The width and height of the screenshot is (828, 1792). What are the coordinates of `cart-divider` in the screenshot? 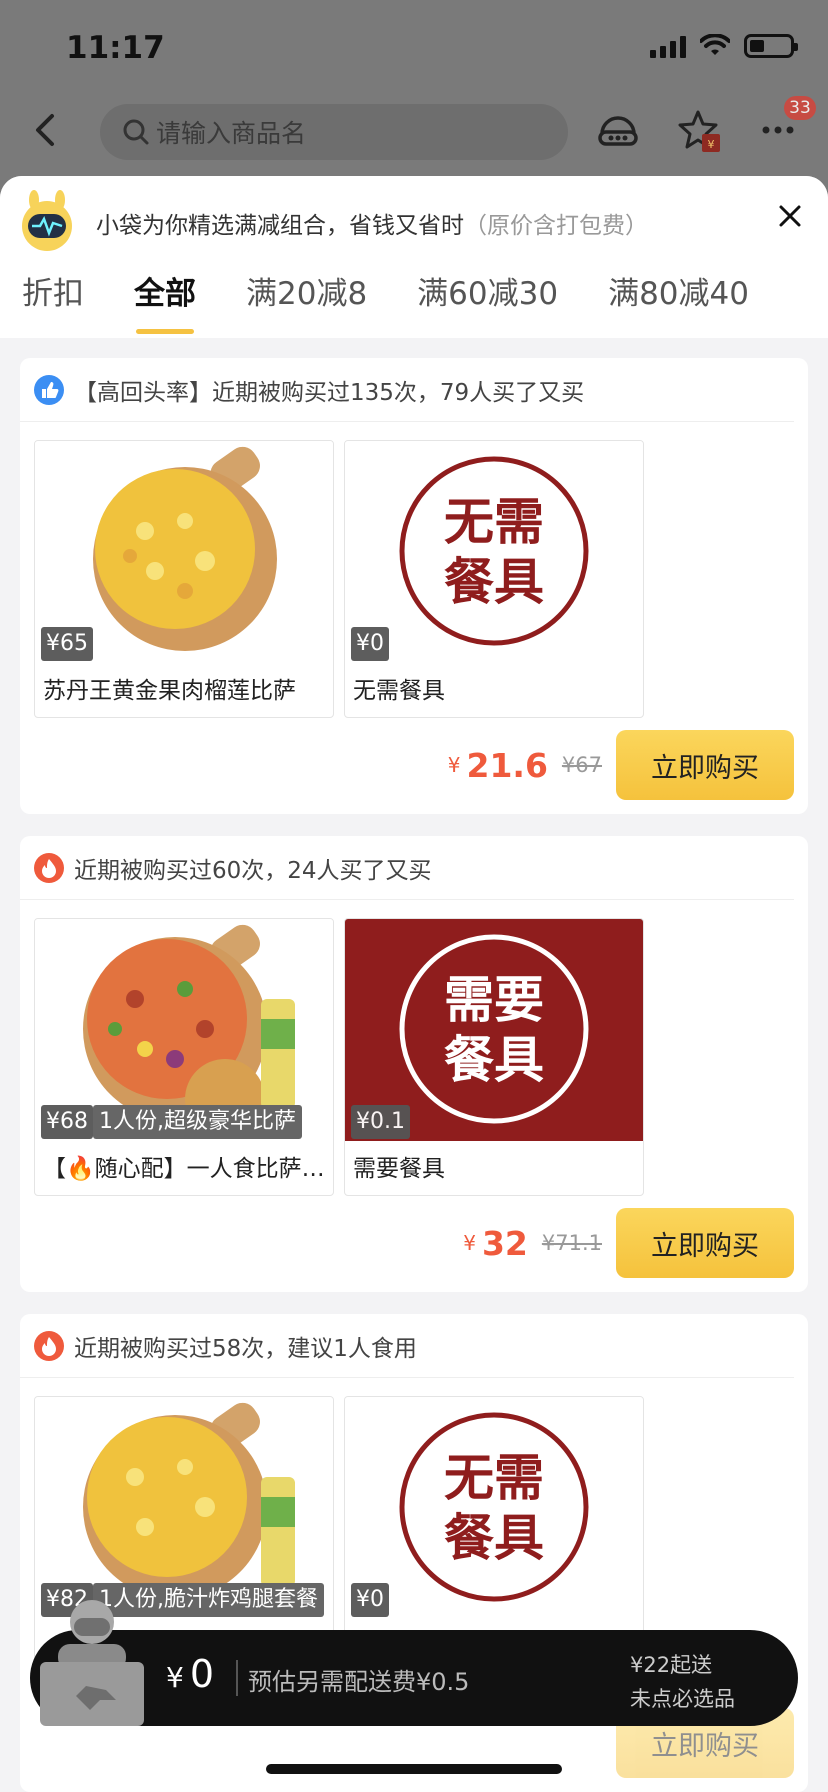 It's located at (237, 1678).